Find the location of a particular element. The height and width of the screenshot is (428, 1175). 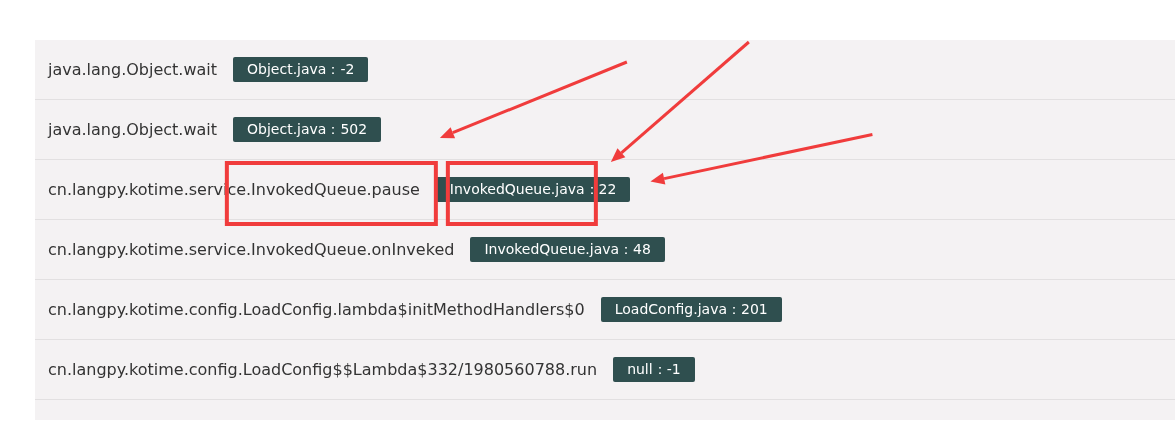

method-name: cn.langpy.kotime.config.LoadConfig.lambda$initMethodHandlers$0 is located at coordinates (316, 309).